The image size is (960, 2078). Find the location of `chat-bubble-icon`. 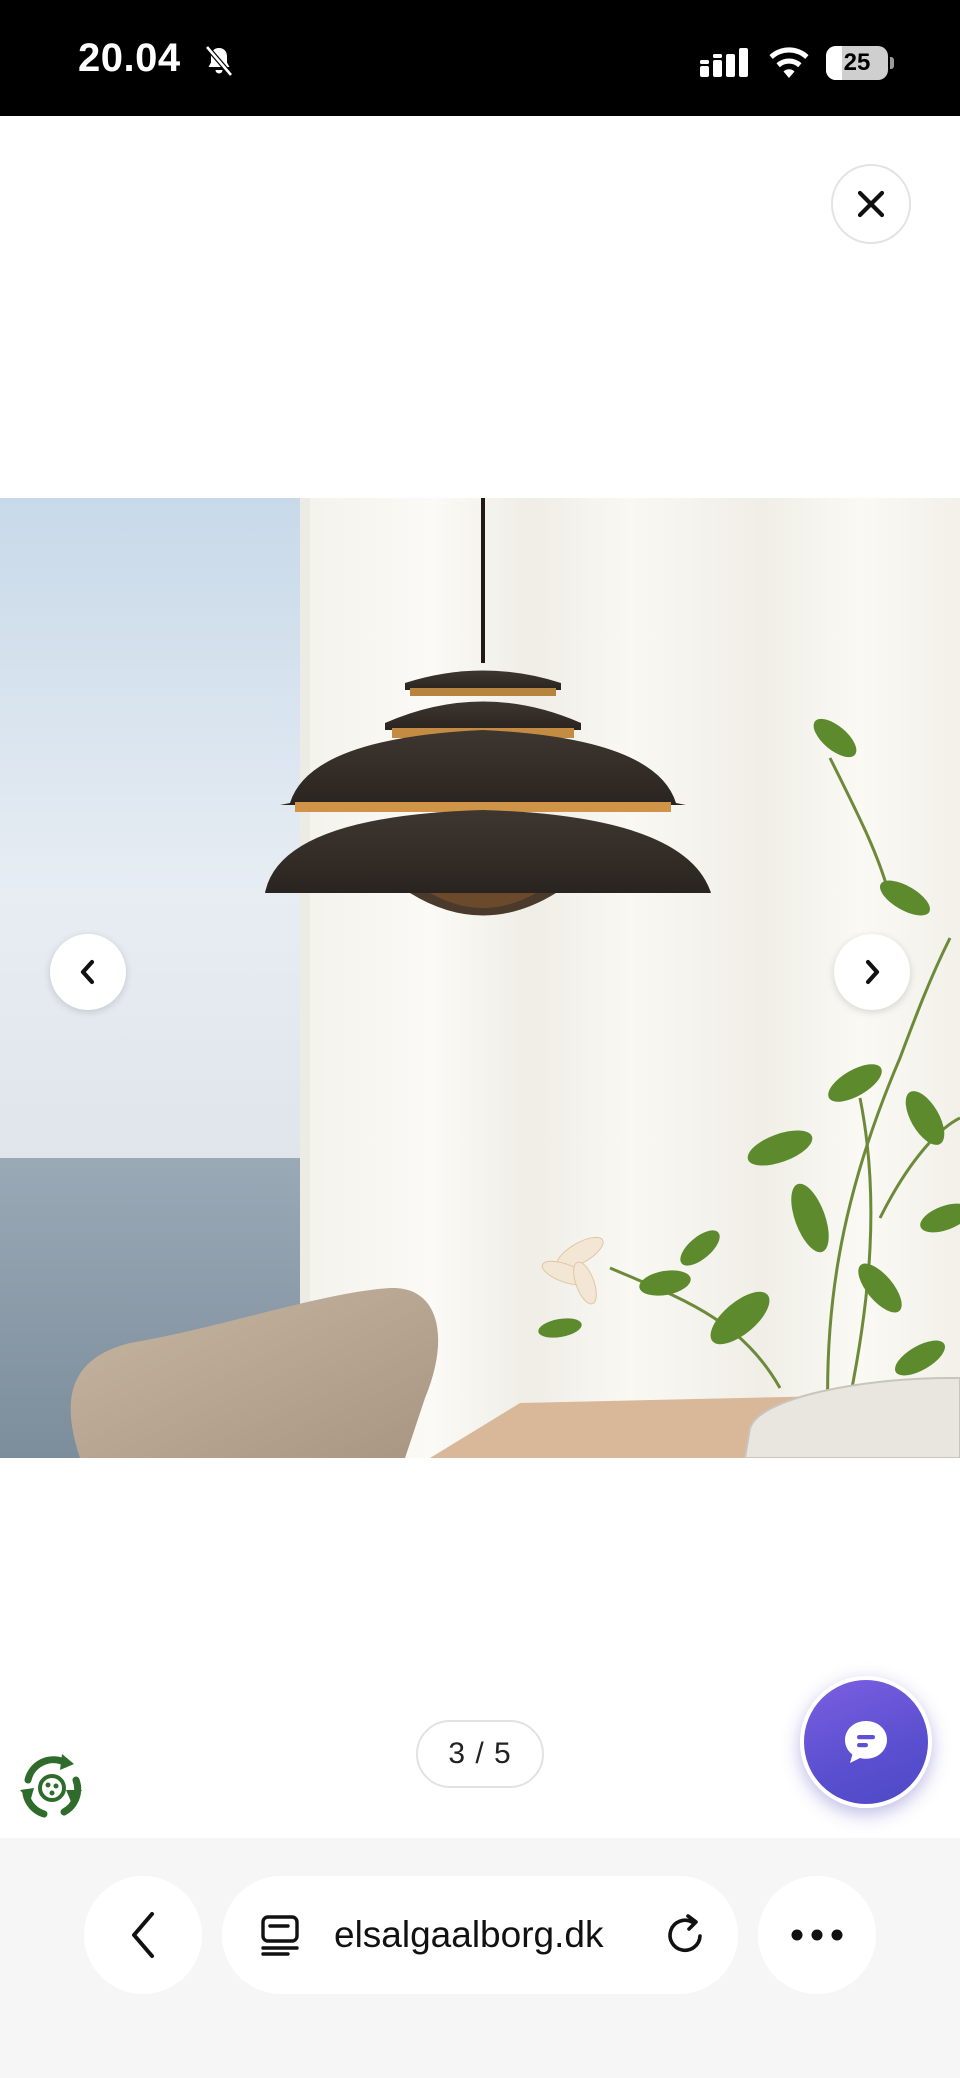

chat-bubble-icon is located at coordinates (866, 1742).